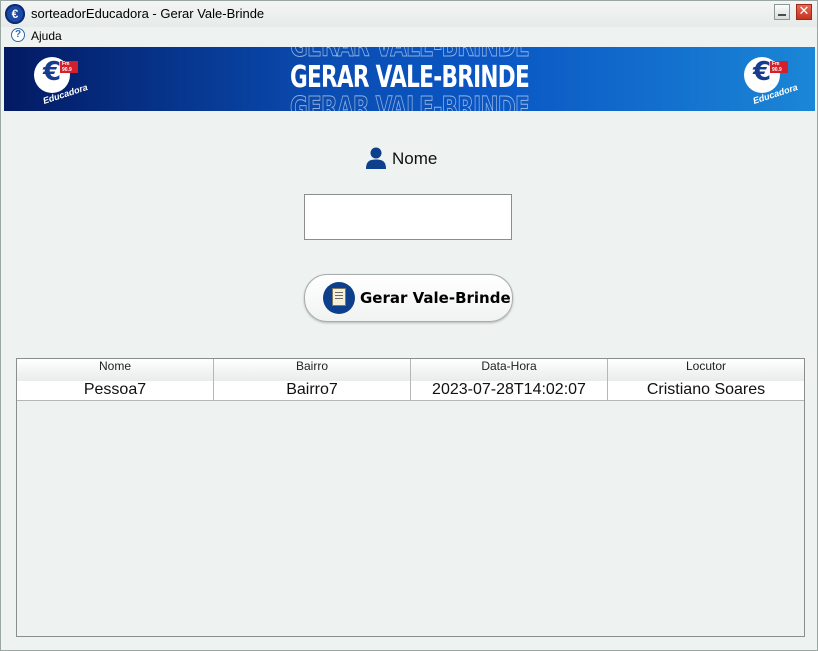 Image resolution: width=818 pixels, height=651 pixels. I want to click on generate-voucher-label: Gerar Vale-Brinde, so click(435, 298).